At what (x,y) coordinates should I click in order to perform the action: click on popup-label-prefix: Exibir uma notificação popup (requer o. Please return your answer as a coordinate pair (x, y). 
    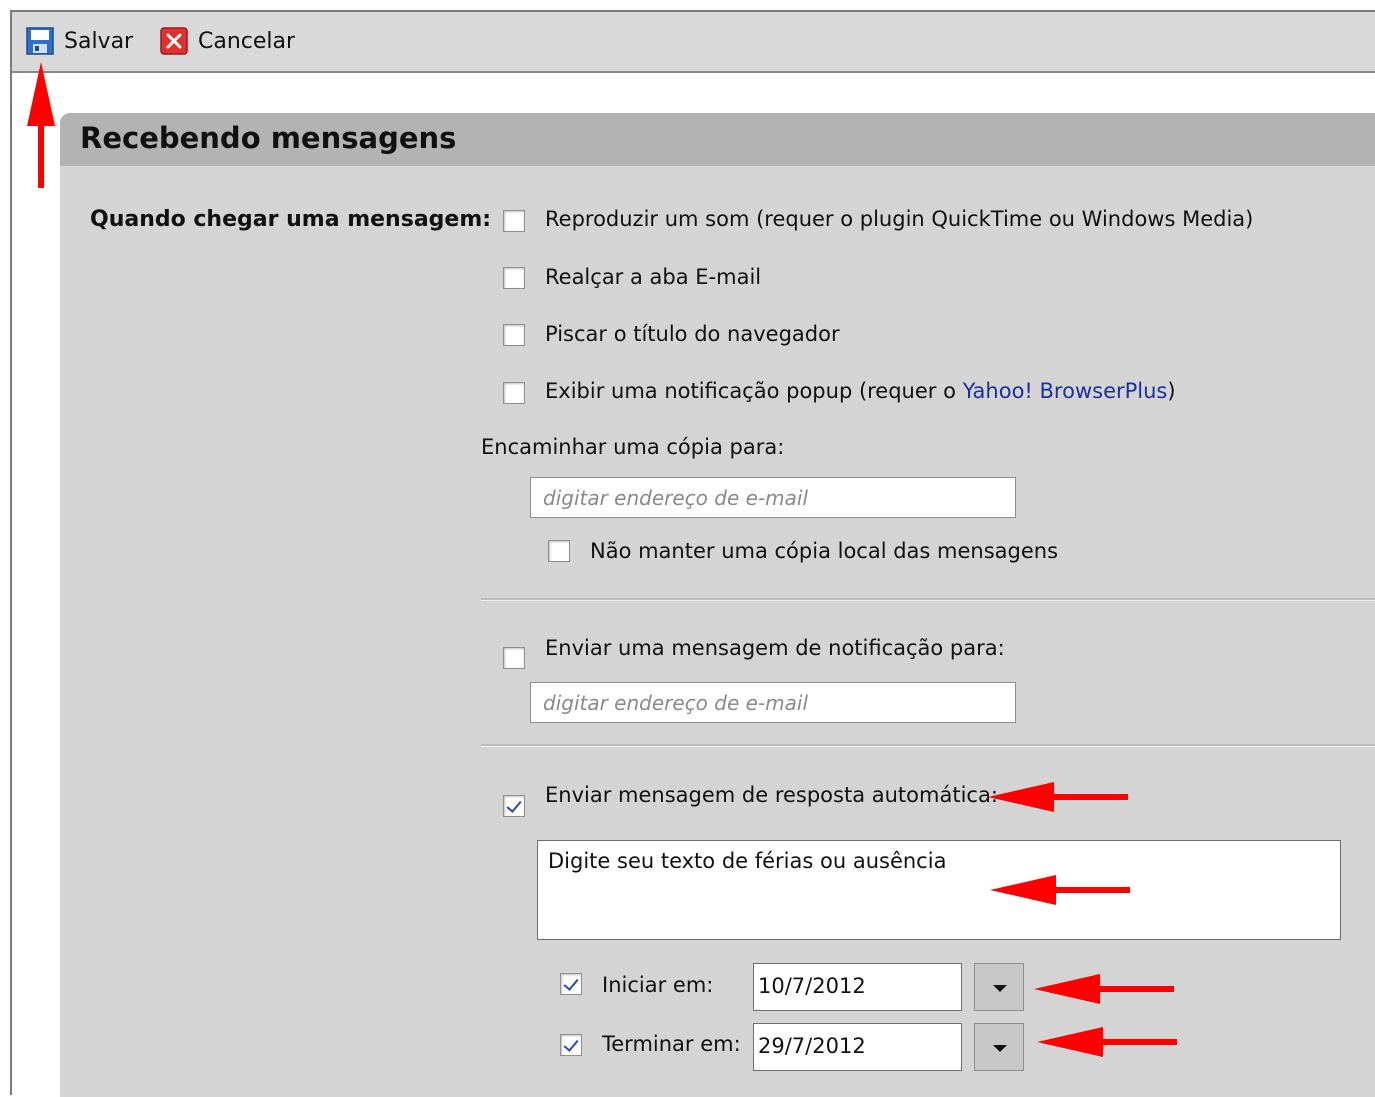
    Looking at the image, I should click on (754, 391).